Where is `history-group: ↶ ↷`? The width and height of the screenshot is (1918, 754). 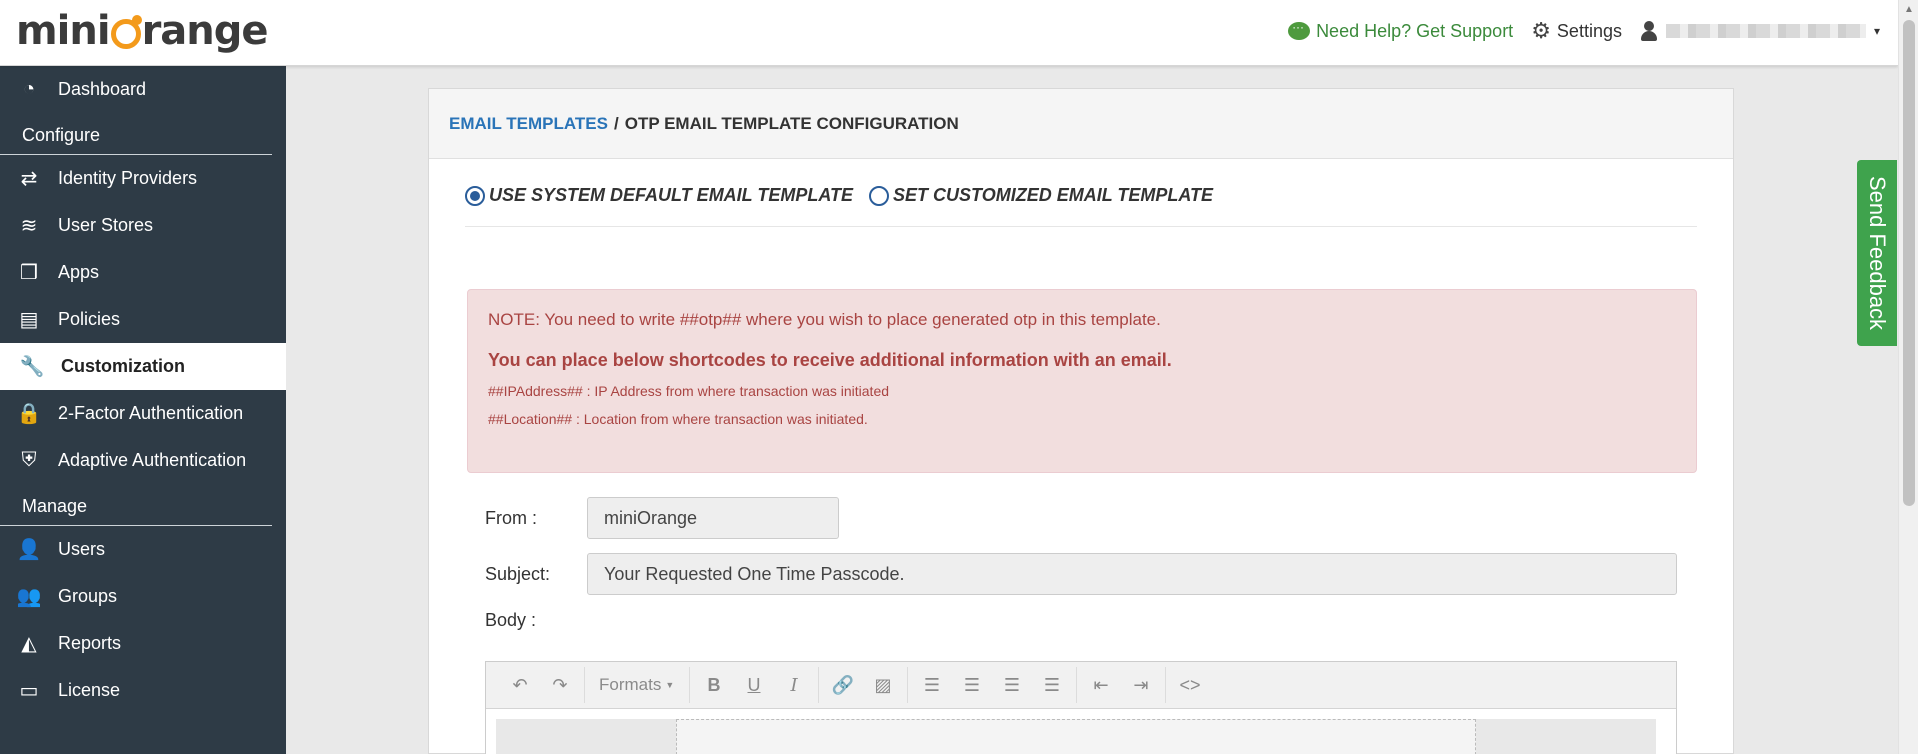
history-group: ↶ ↷ is located at coordinates (540, 685).